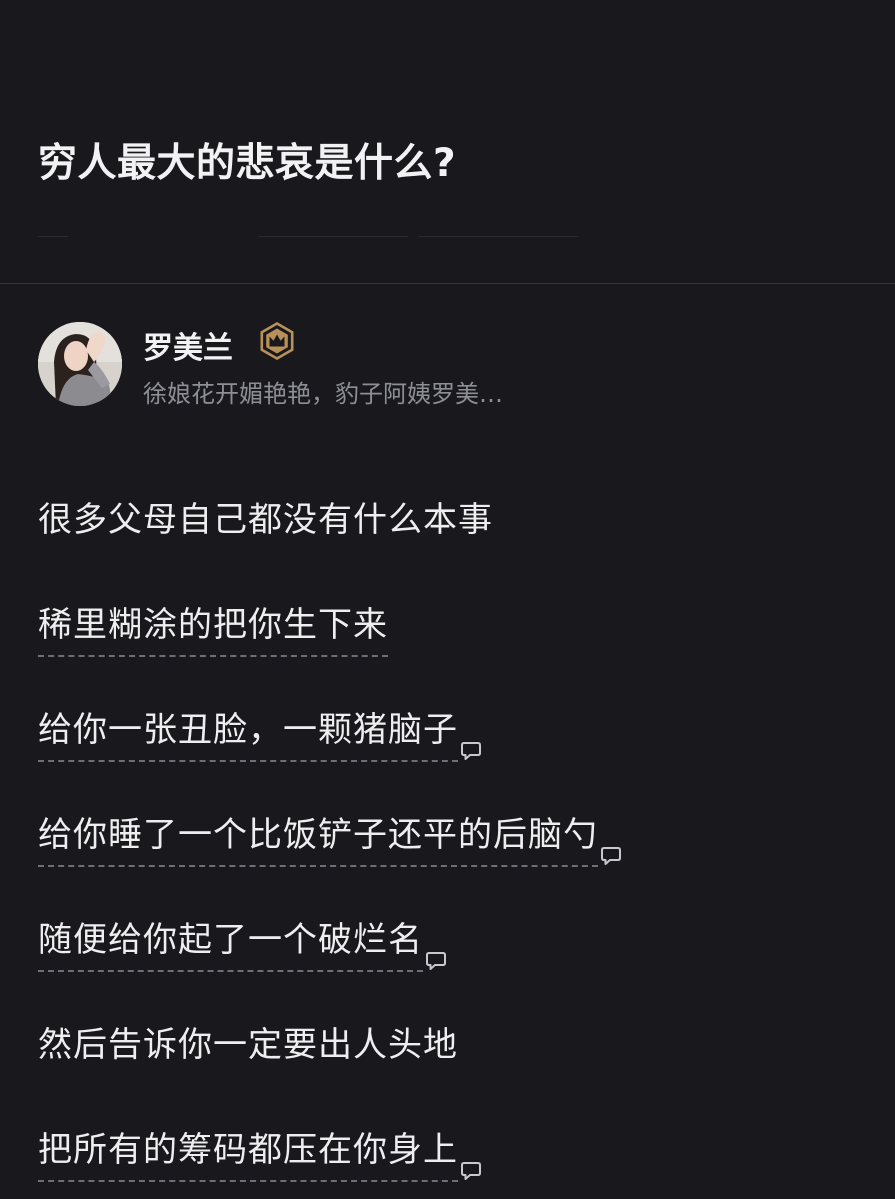 The width and height of the screenshot is (895, 1199). Describe the element at coordinates (277, 341) in the screenshot. I see `crown-badge-icon` at that location.